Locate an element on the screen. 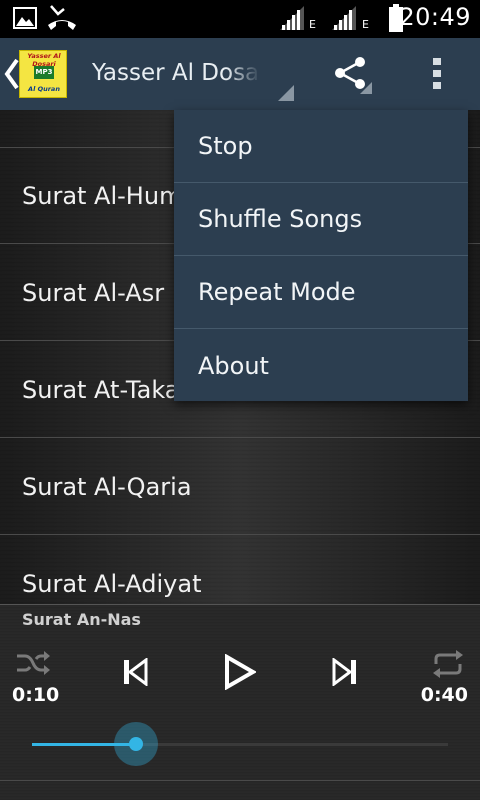  menu-item-stop: Stop is located at coordinates (321, 146).